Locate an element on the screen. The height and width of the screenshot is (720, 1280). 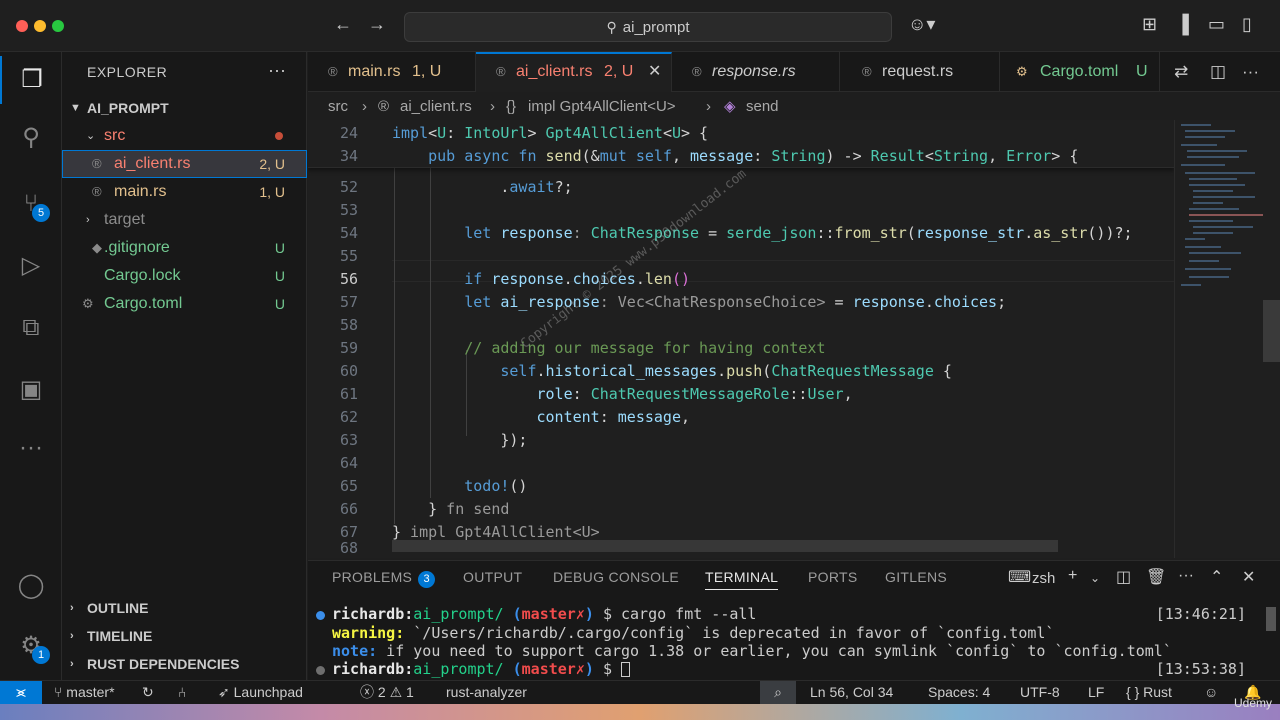
git-compare-icon: ⇄ is located at coordinates (1181, 72).